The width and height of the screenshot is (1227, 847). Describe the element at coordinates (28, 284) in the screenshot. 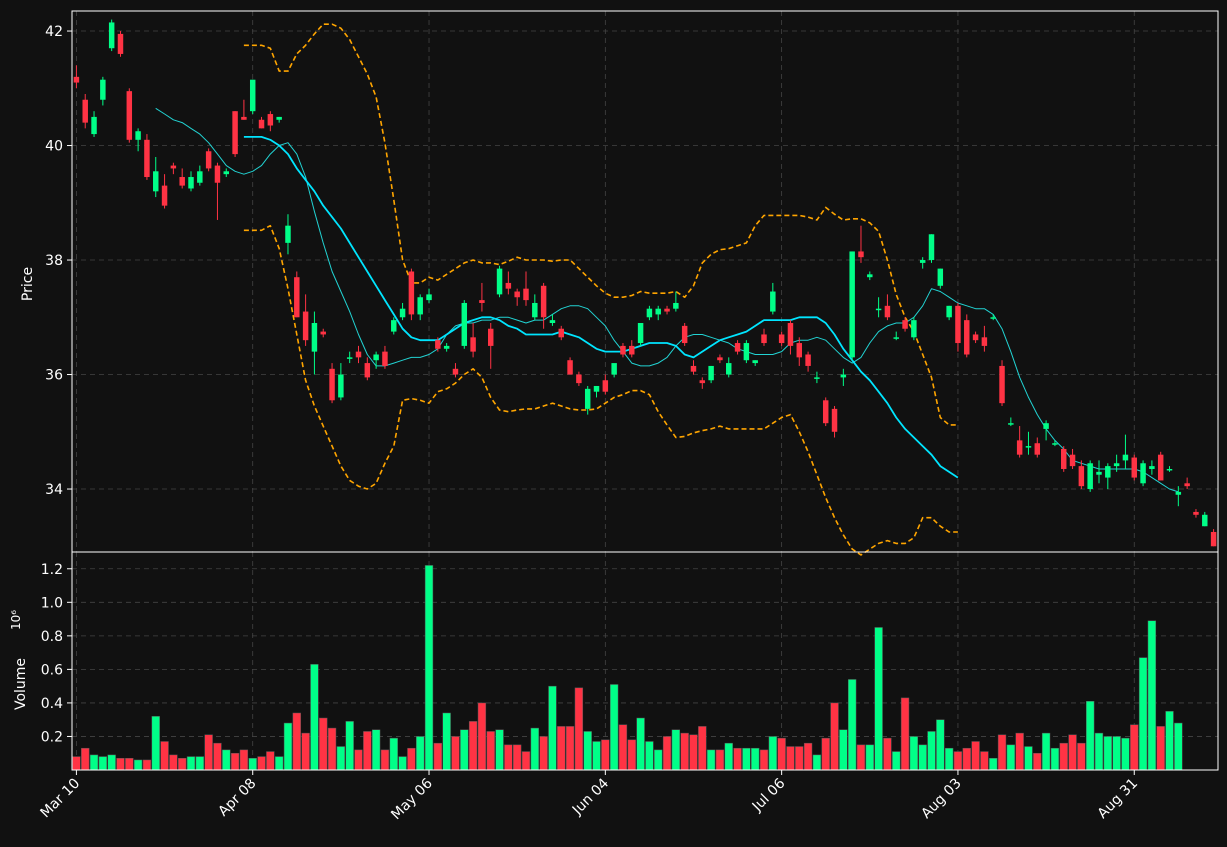

I see `price-axis-label: Price` at that location.